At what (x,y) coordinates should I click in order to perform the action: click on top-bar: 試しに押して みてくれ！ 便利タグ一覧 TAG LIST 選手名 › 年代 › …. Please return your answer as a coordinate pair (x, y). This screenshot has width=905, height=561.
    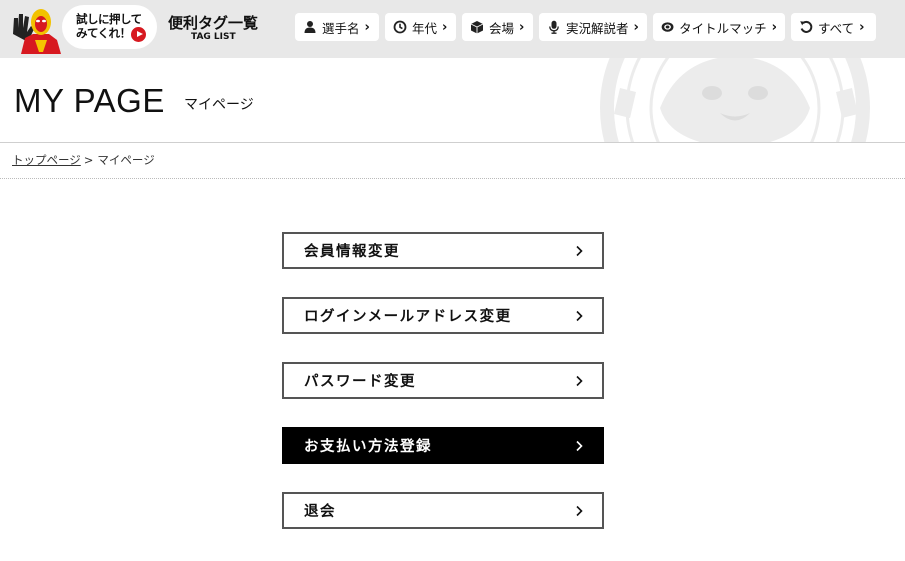
    Looking at the image, I should click on (452, 29).